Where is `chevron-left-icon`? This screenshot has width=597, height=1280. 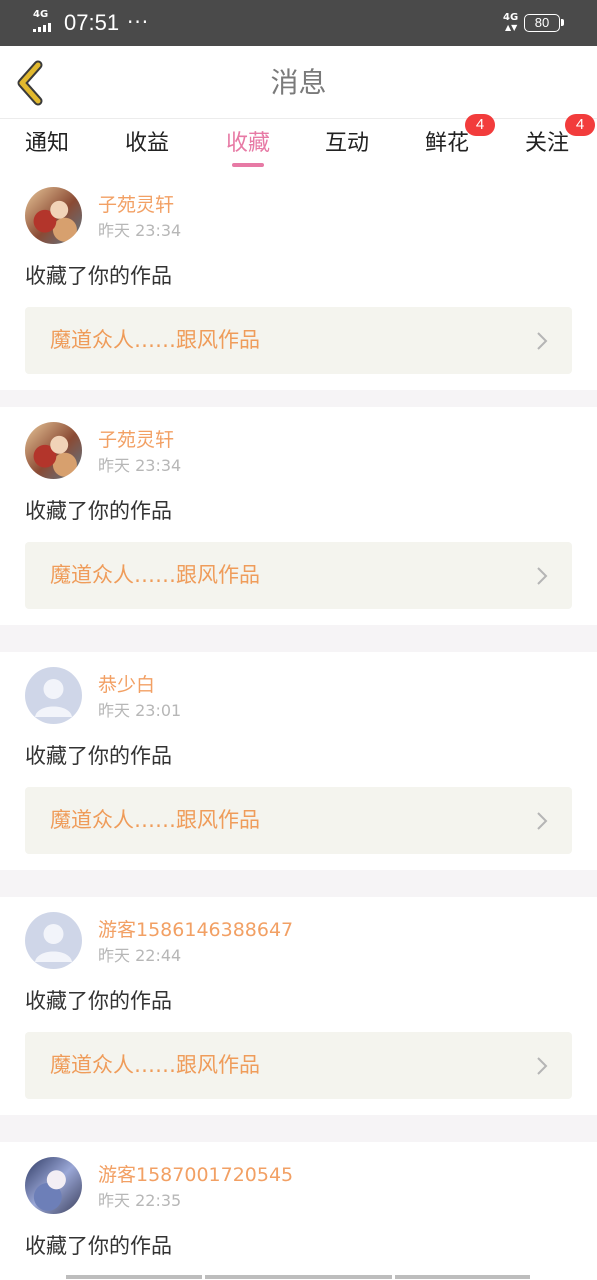
chevron-left-icon is located at coordinates (30, 83).